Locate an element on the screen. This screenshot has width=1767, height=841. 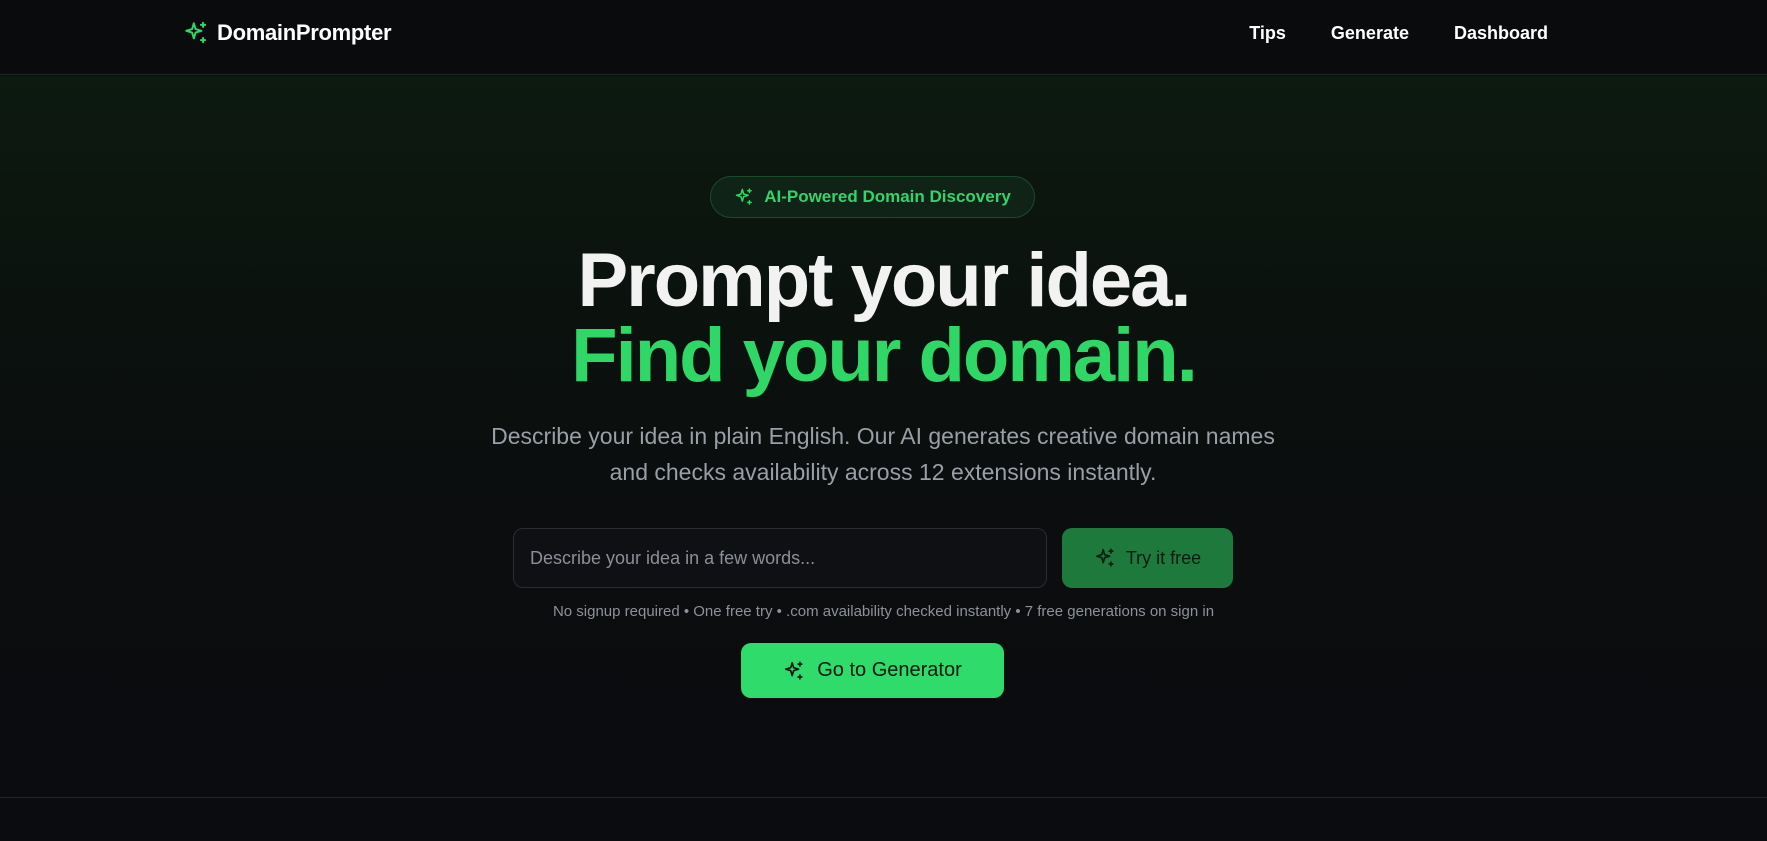
headline-primary: Prompt your idea. is located at coordinates (884, 280).